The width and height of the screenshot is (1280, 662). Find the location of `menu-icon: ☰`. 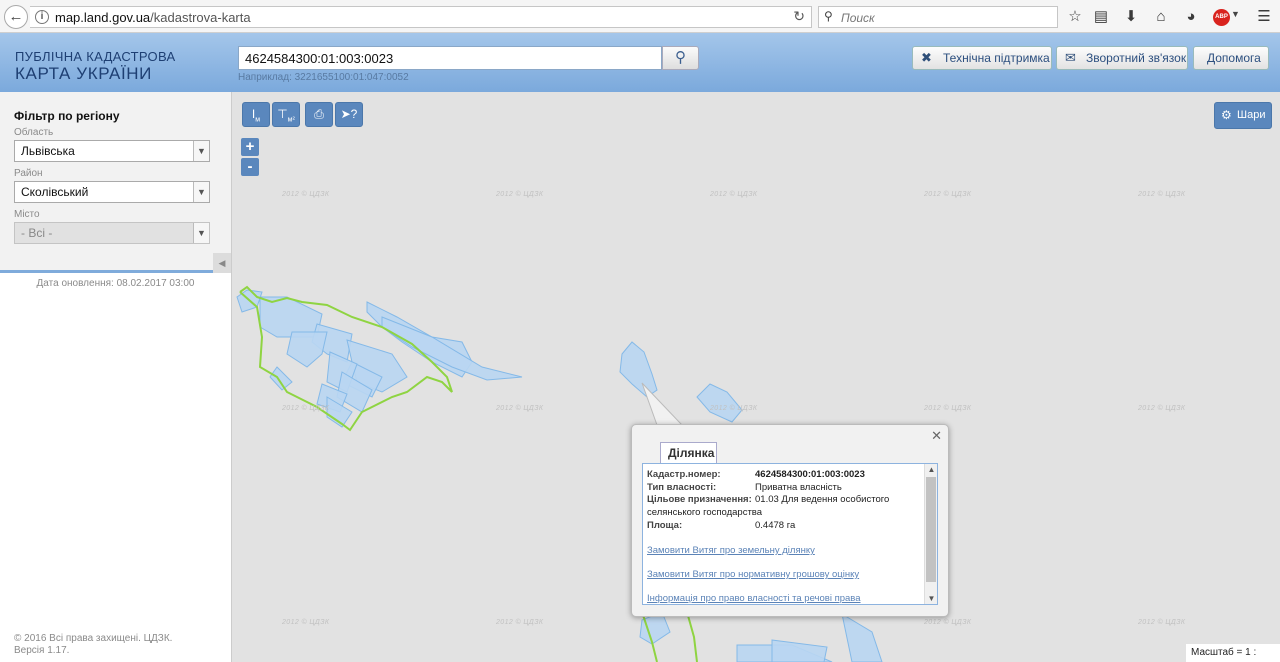

menu-icon: ☰ is located at coordinates (1264, 17).